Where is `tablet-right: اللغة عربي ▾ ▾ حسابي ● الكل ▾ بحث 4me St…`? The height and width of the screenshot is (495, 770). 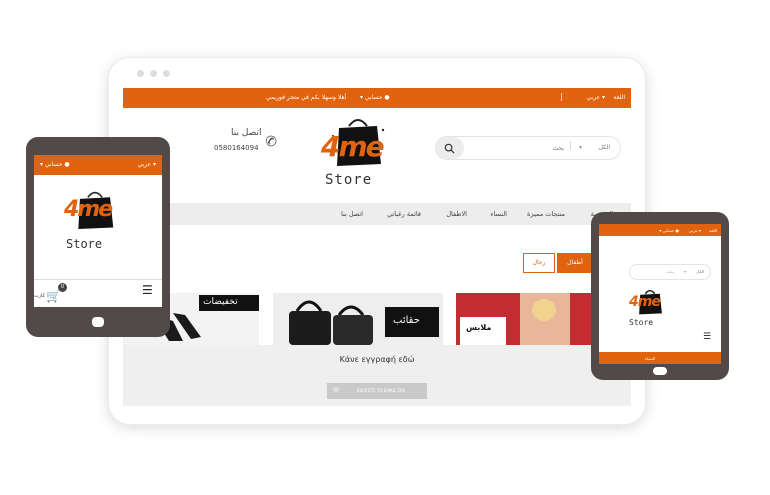
tablet-right: اللغة عربي ▾ ▾ حسابي ● الكل ▾ بحث 4me St… is located at coordinates (660, 296).